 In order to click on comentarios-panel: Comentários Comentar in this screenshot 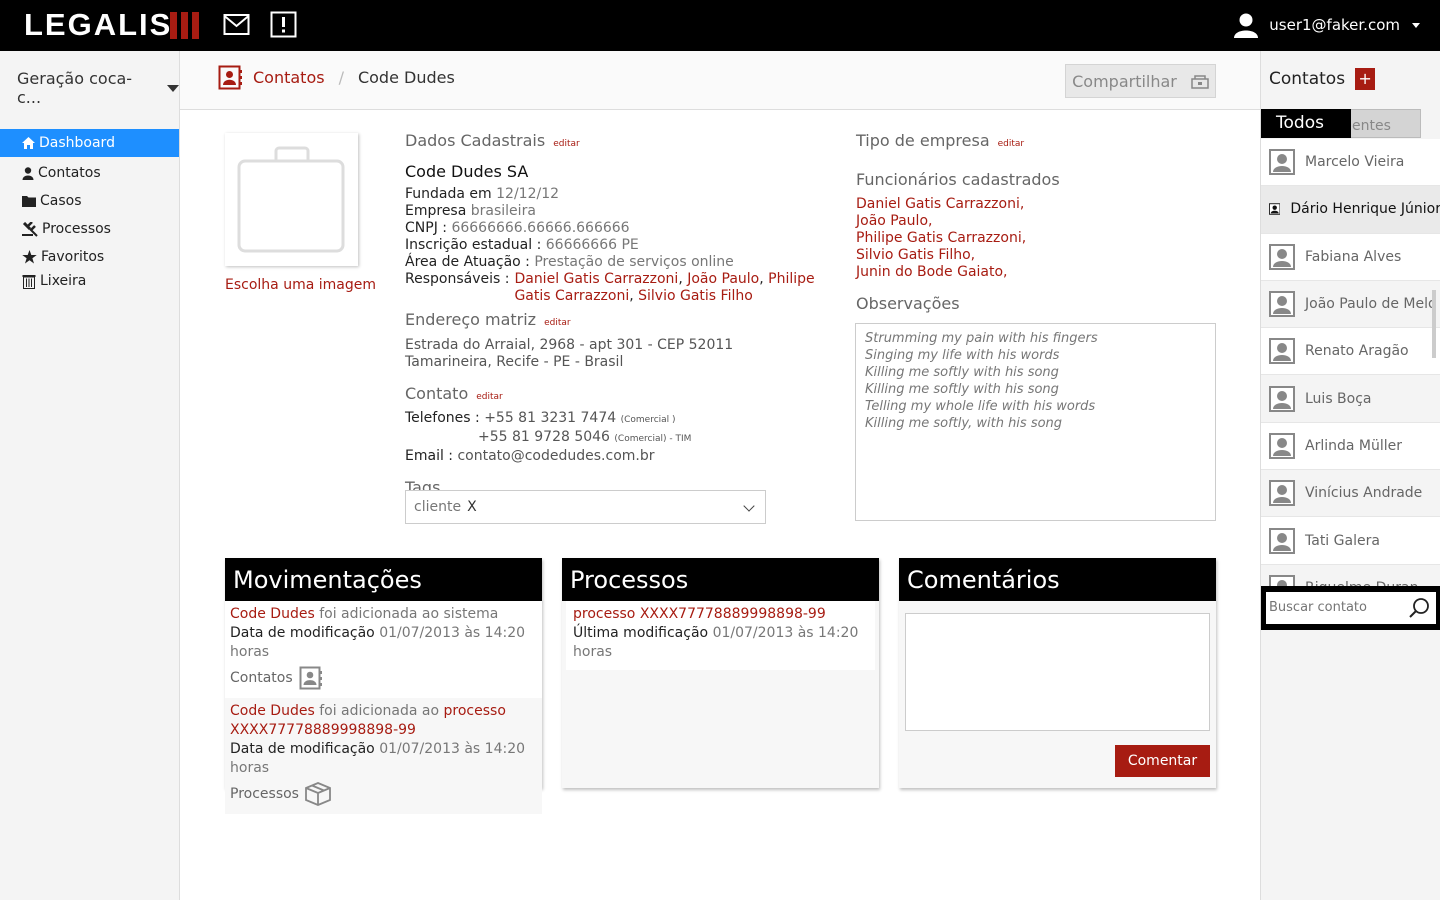, I will do `click(1057, 673)`.